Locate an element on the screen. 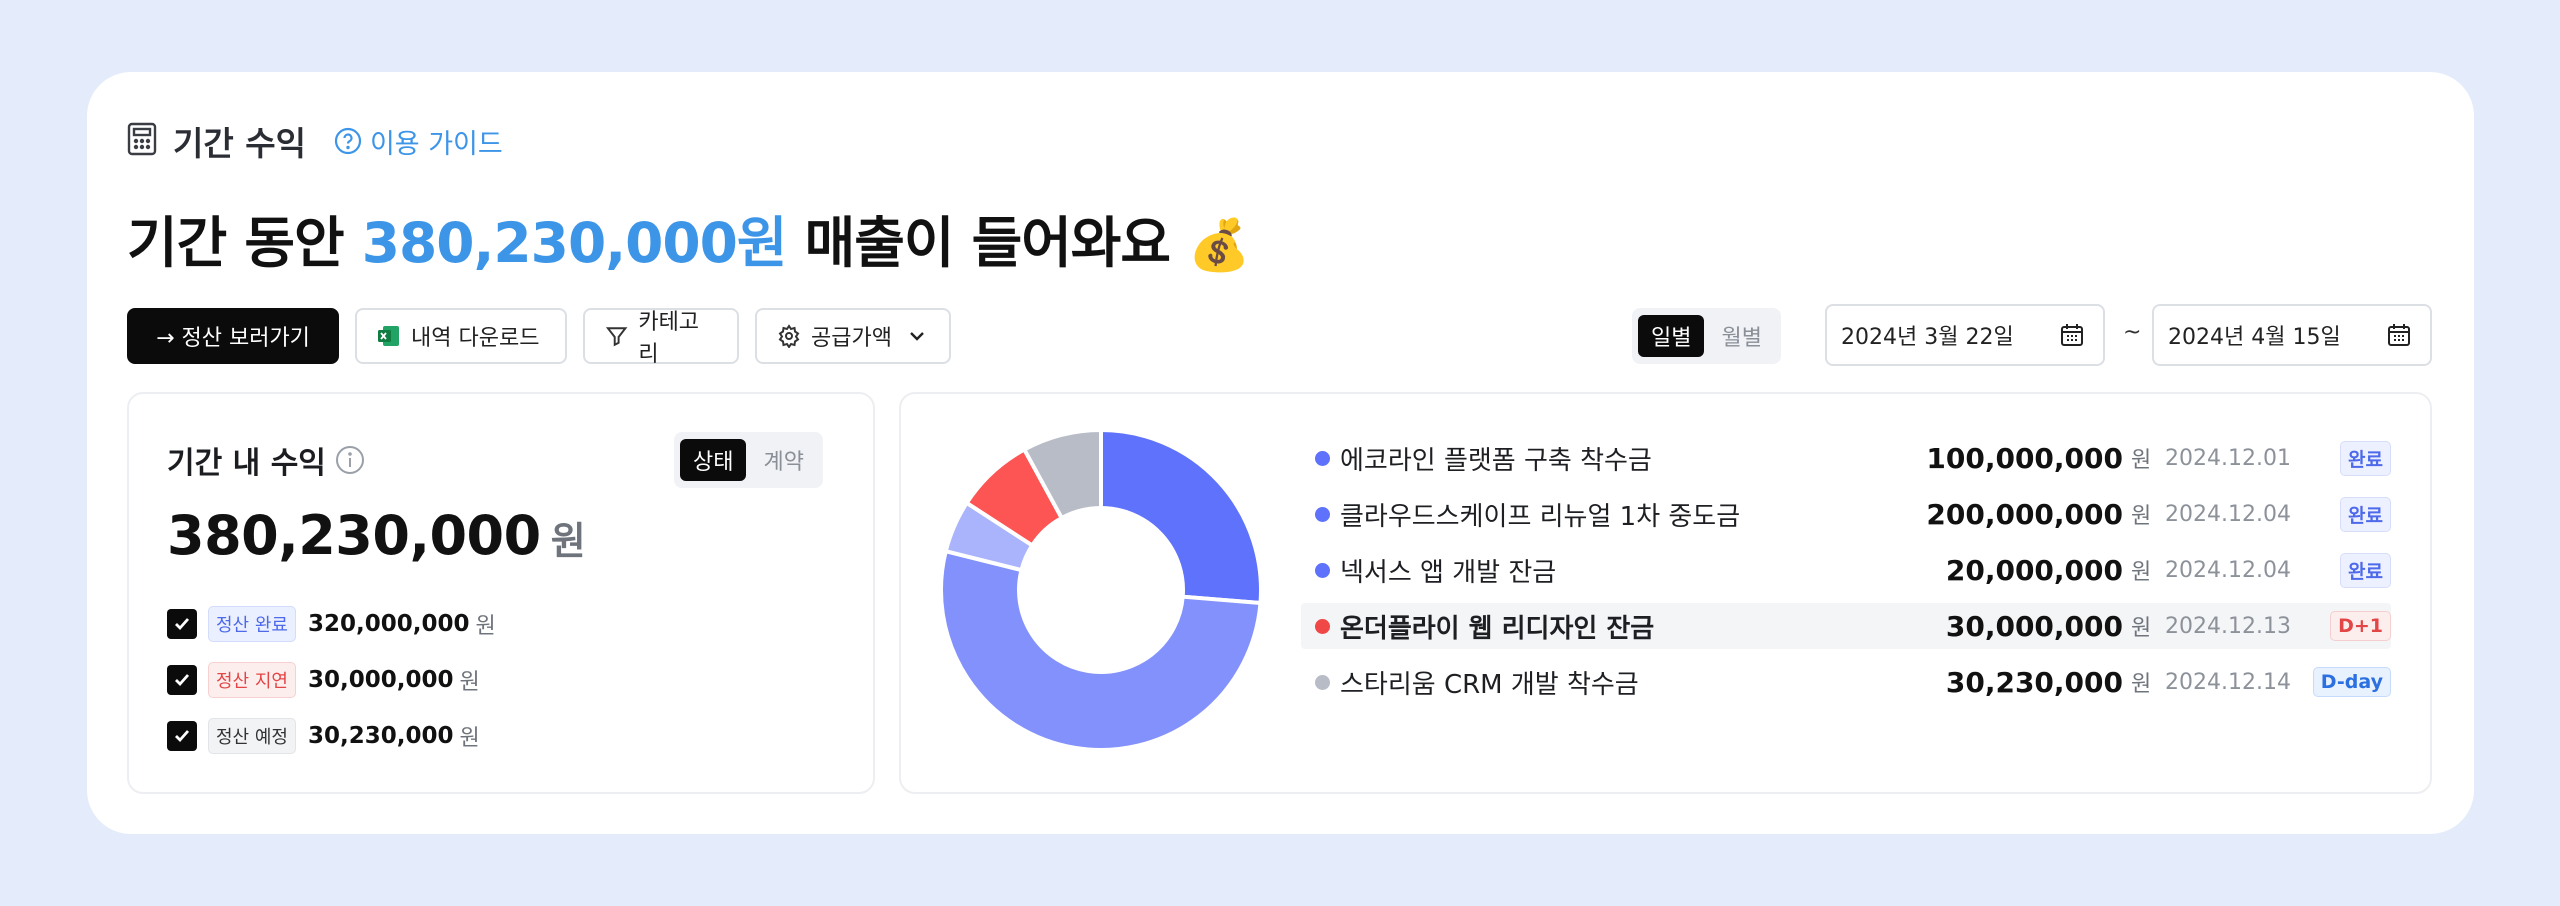 The height and width of the screenshot is (906, 2560). list-item: 넥서스 앱 개발 잔금 20,000,000 원 2024.12.04 완료 is located at coordinates (1846, 570).